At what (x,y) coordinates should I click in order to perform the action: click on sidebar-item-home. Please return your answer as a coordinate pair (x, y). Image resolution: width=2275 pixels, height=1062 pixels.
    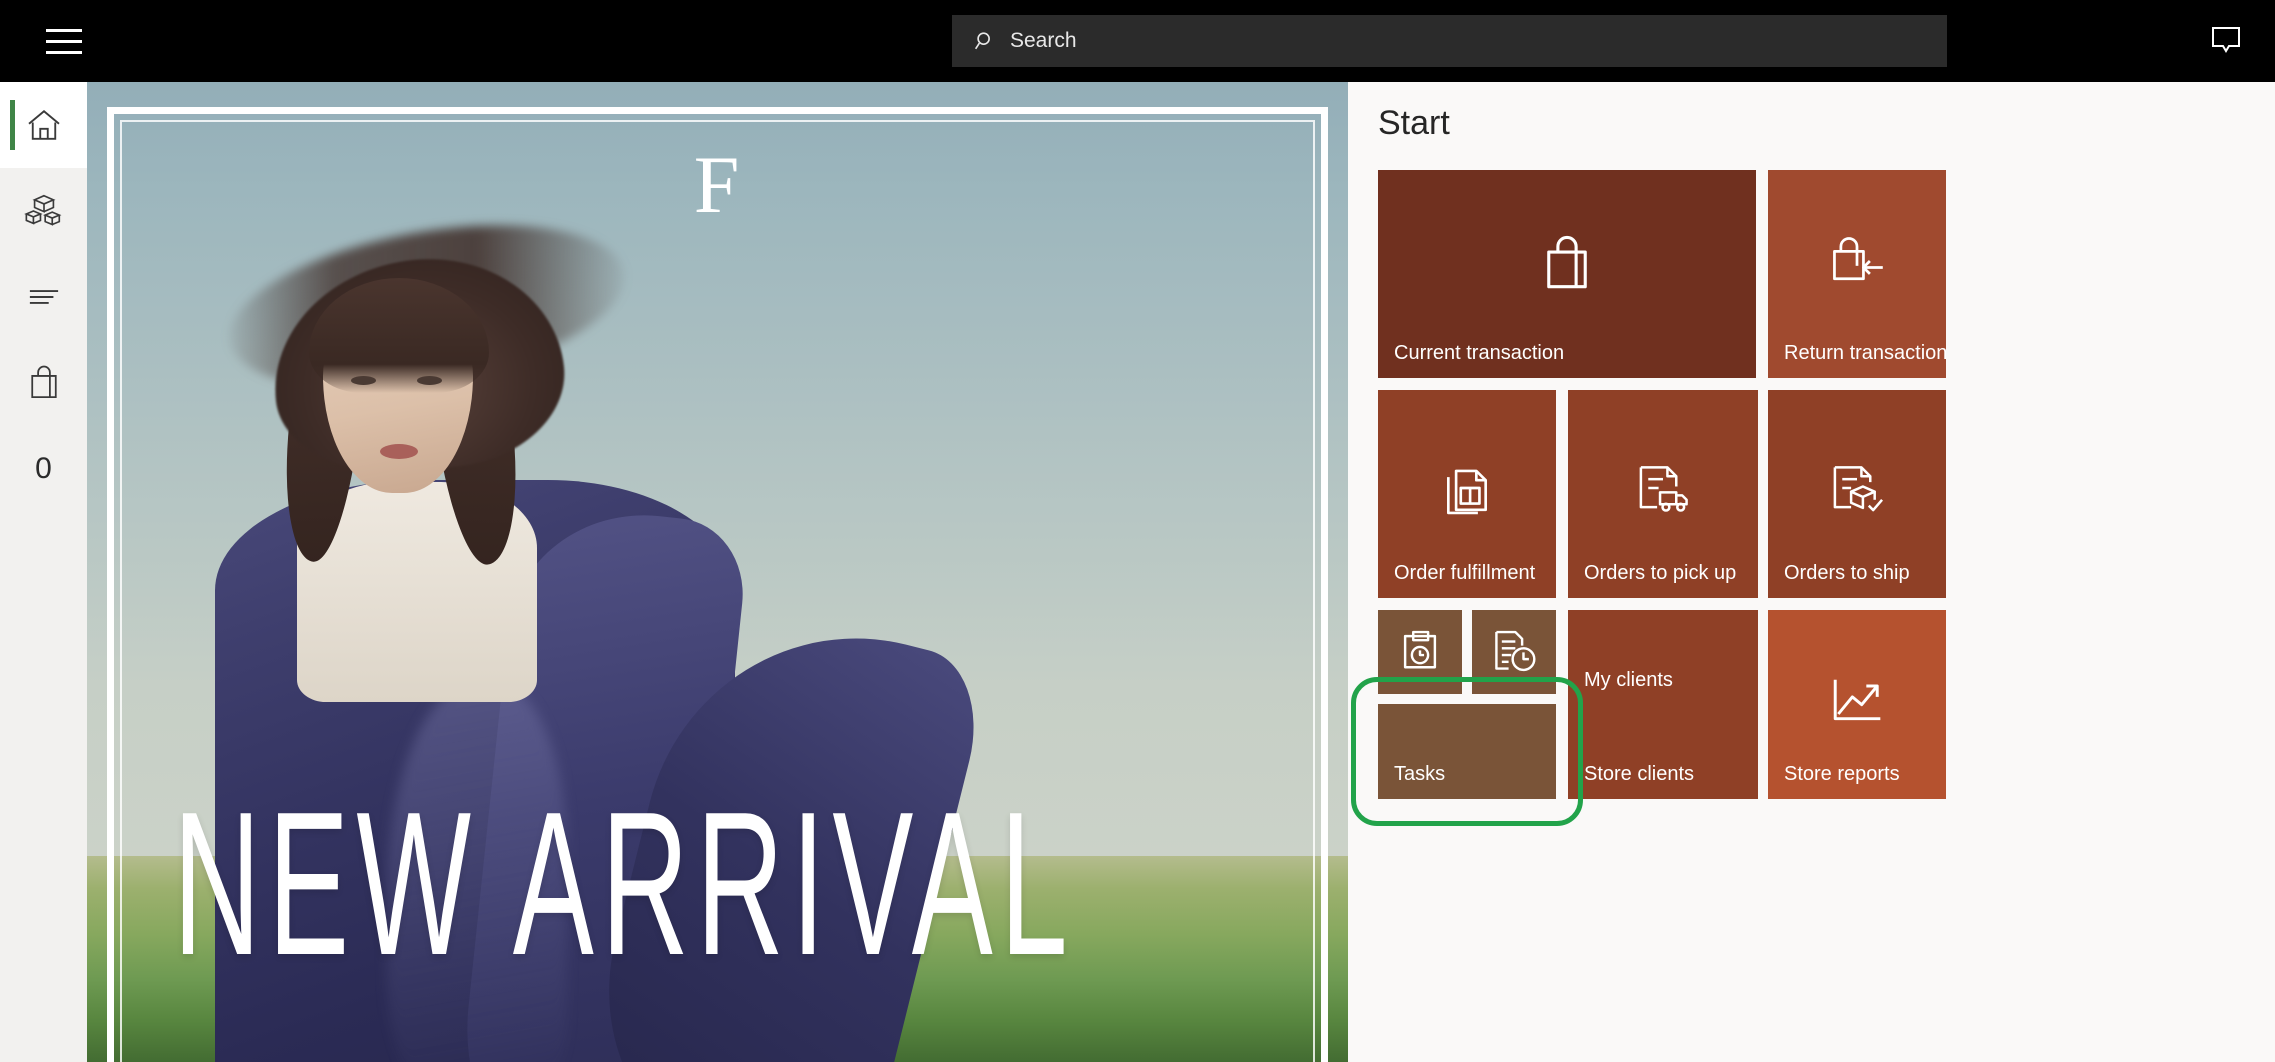
    Looking at the image, I should click on (43, 125).